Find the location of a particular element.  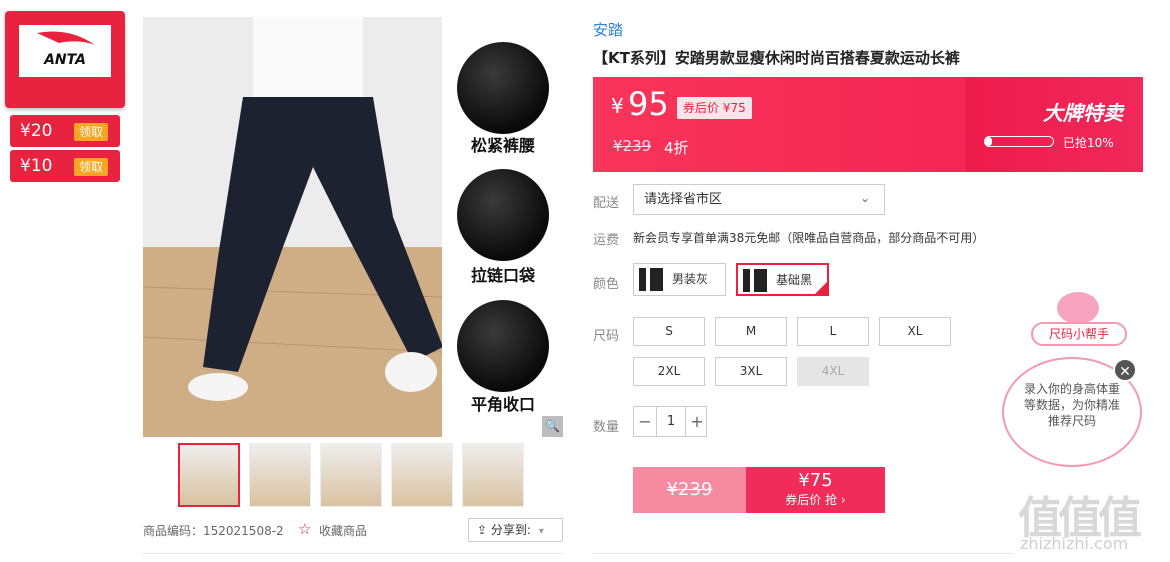

watermark-url: zhizhizhi.com is located at coordinates (1074, 543).